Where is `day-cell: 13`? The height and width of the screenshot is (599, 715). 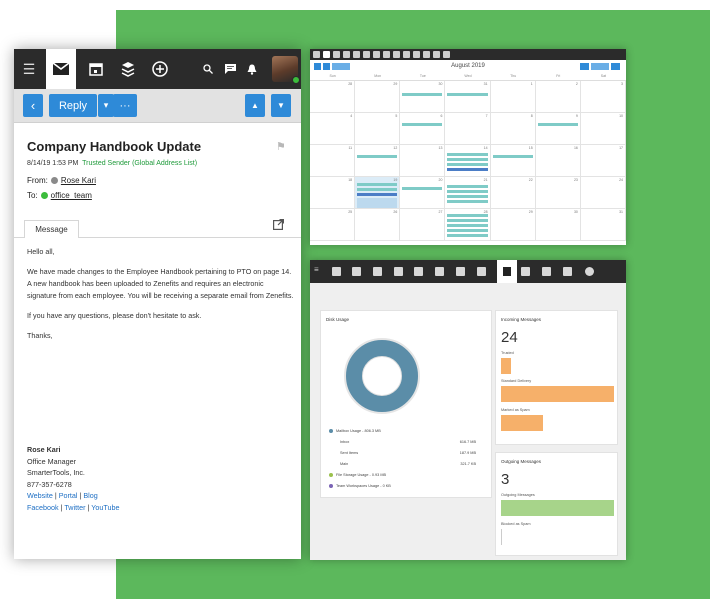 day-cell: 13 is located at coordinates (423, 161).